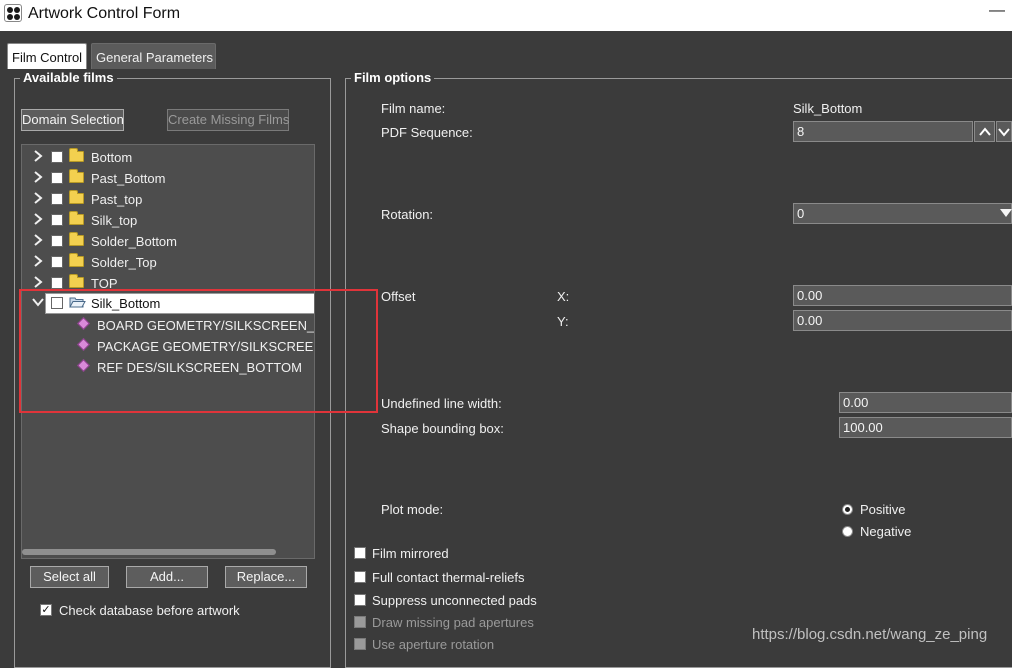  Describe the element at coordinates (168, 283) in the screenshot. I see `tree-item-top: TOP` at that location.